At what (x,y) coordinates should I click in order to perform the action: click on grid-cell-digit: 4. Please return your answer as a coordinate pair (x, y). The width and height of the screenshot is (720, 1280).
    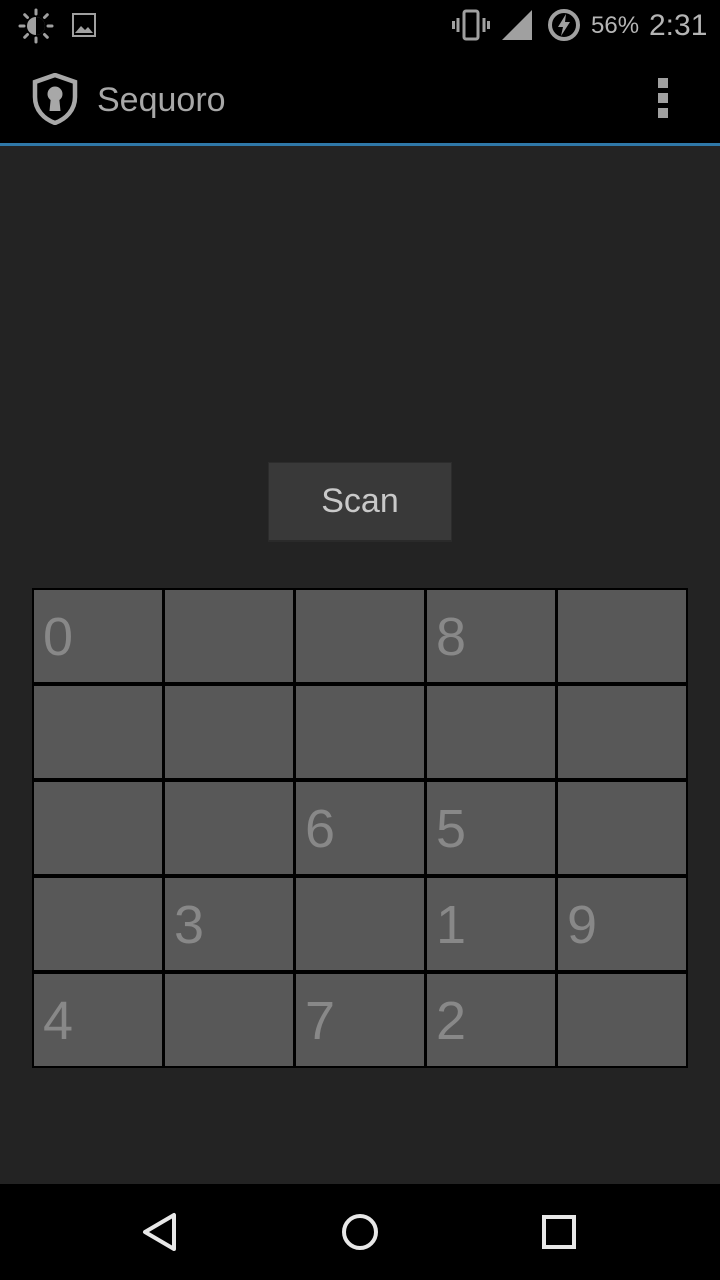
    Looking at the image, I should click on (58, 1021).